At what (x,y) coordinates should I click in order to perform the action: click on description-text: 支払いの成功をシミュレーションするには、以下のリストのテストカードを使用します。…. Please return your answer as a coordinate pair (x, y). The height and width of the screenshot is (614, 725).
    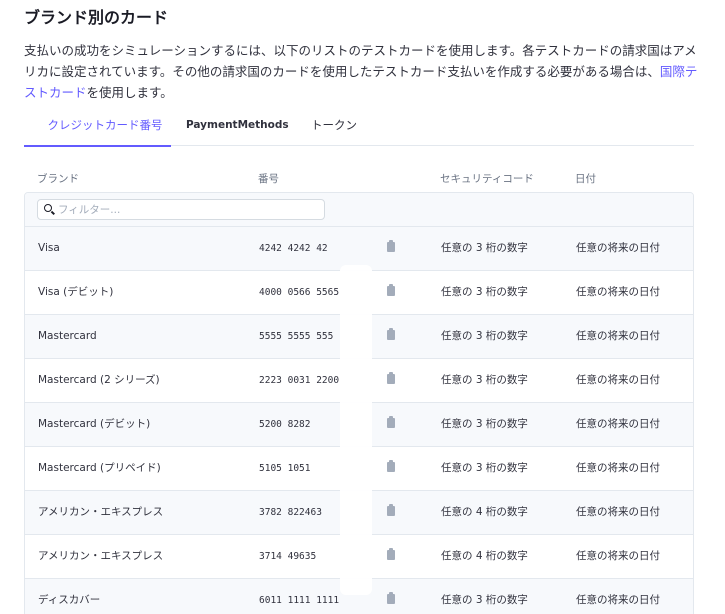
    Looking at the image, I should click on (360, 61).